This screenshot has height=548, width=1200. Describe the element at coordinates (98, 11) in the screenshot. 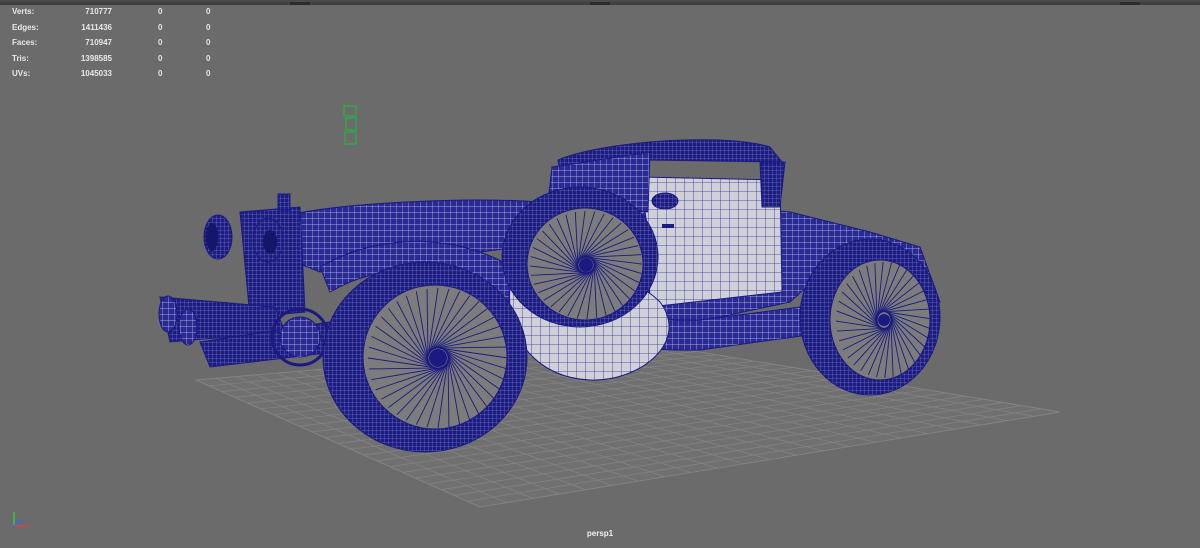

I see `hud-value-total: 710777` at that location.